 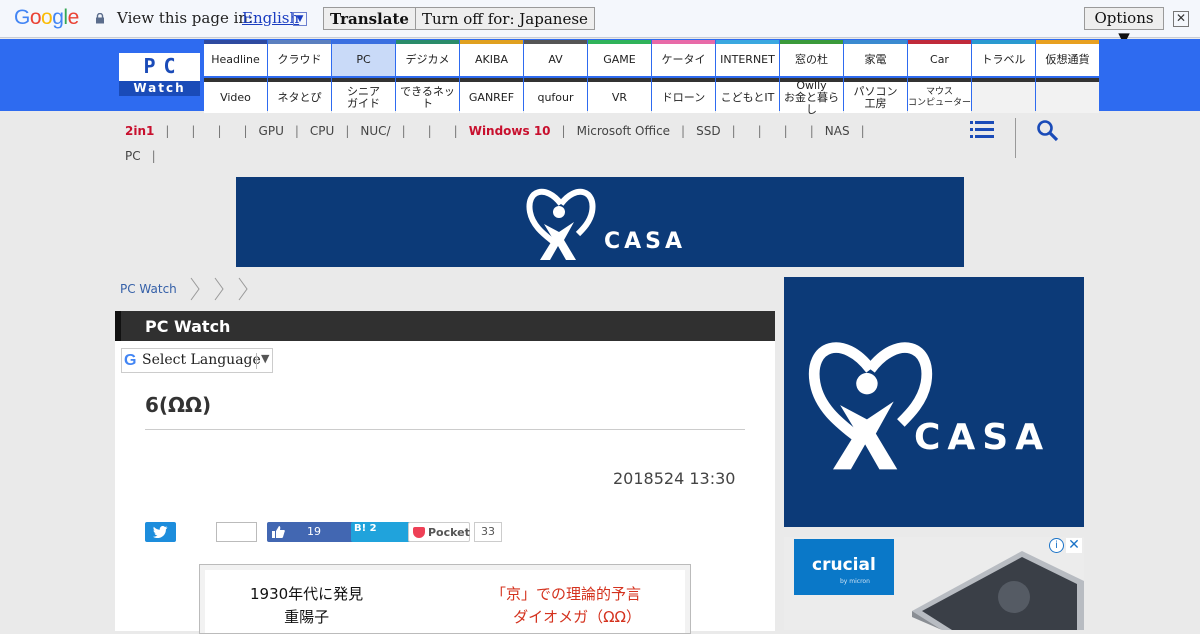 What do you see at coordinates (46, 17) in the screenshot?
I see `google-logo: Google` at bounding box center [46, 17].